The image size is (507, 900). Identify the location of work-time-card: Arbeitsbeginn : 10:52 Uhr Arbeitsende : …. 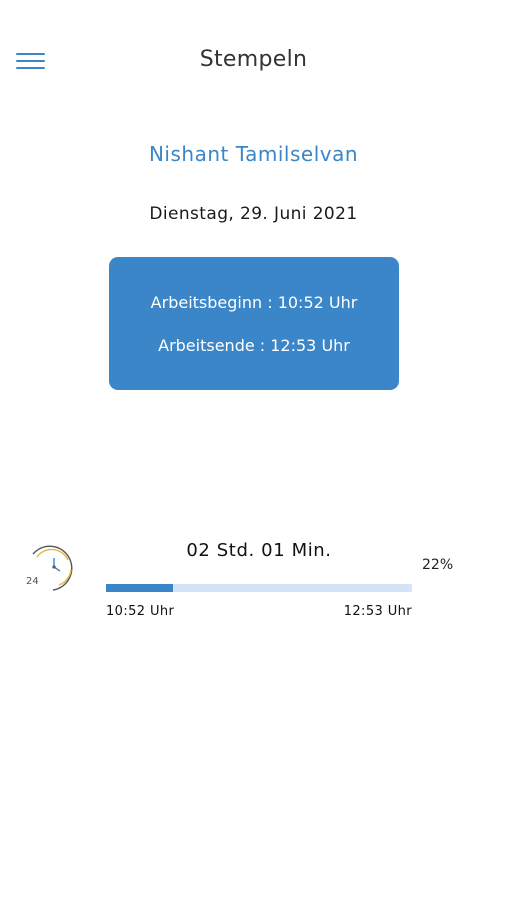
(254, 323).